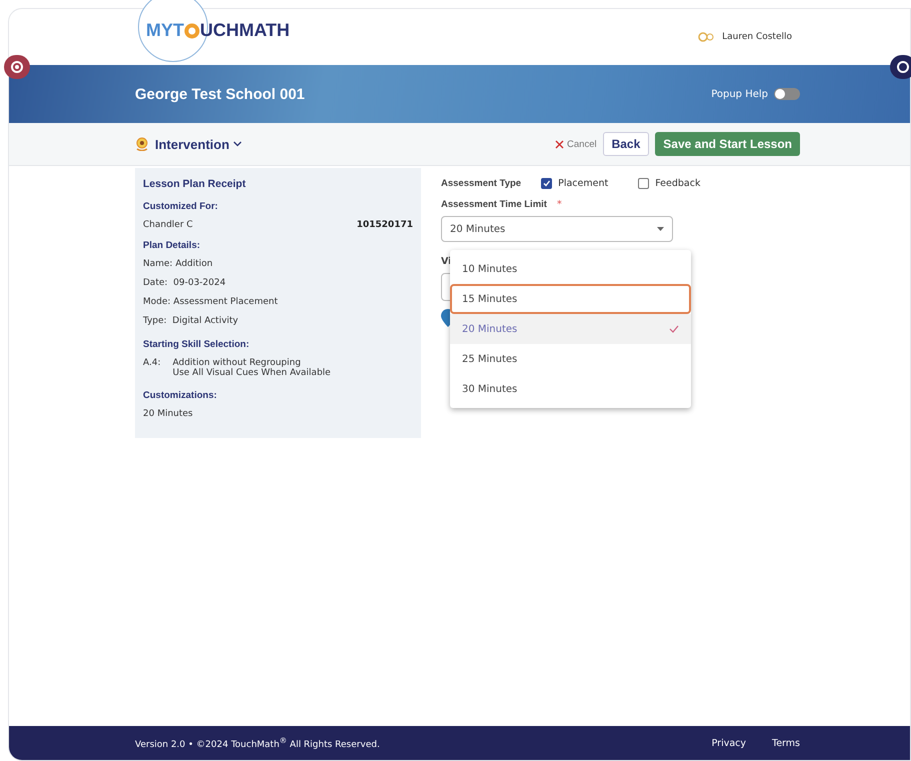 The image size is (911, 761). Describe the element at coordinates (557, 229) in the screenshot. I see `time-limit-select: 20 Minutes` at that location.